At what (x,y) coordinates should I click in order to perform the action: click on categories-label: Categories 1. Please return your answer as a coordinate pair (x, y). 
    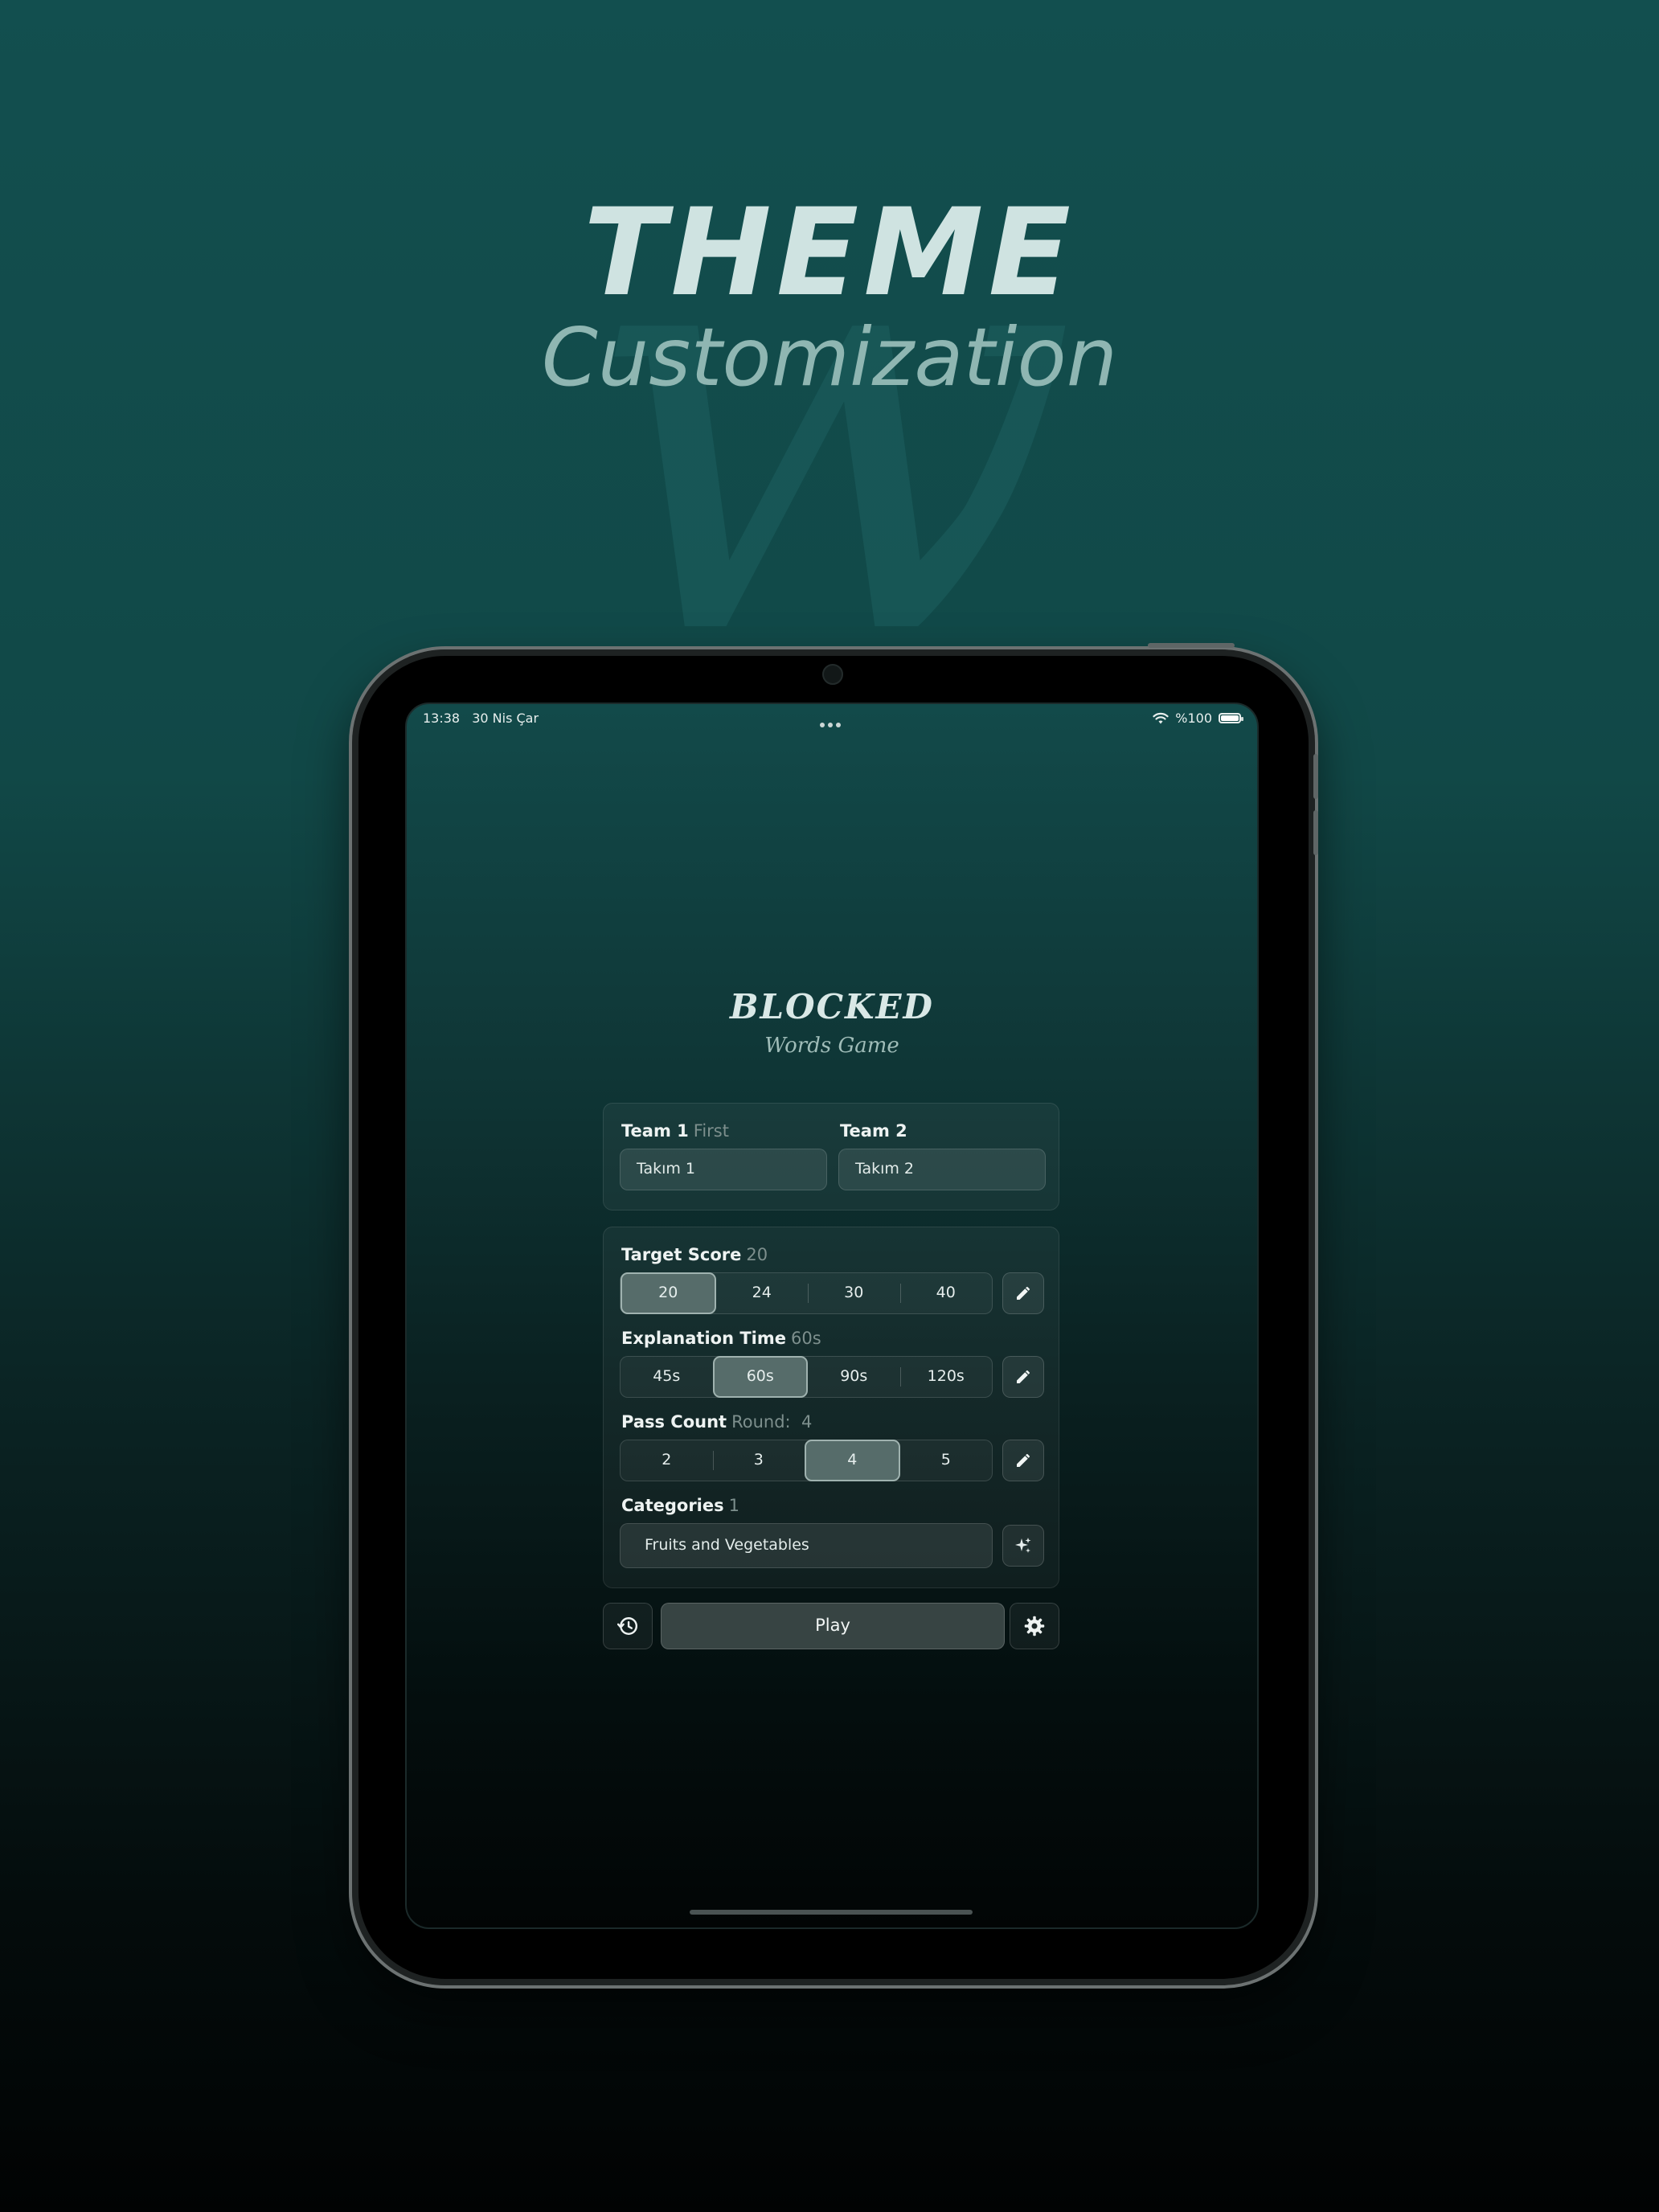
    Looking at the image, I should click on (680, 1505).